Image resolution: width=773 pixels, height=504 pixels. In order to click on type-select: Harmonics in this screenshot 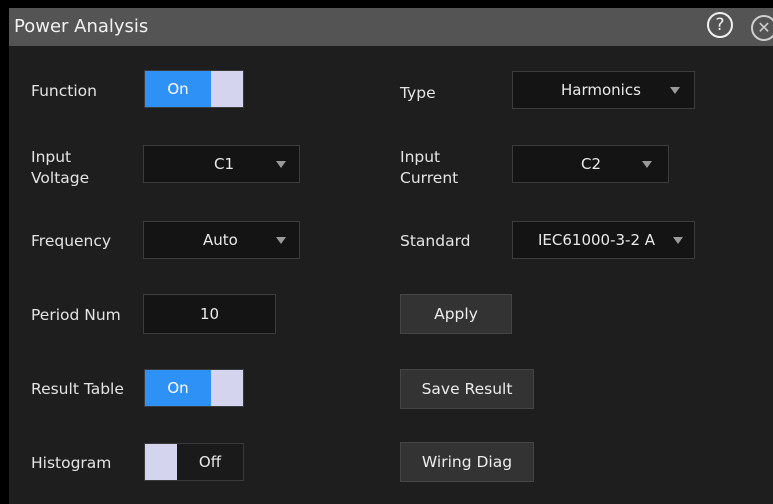, I will do `click(603, 90)`.